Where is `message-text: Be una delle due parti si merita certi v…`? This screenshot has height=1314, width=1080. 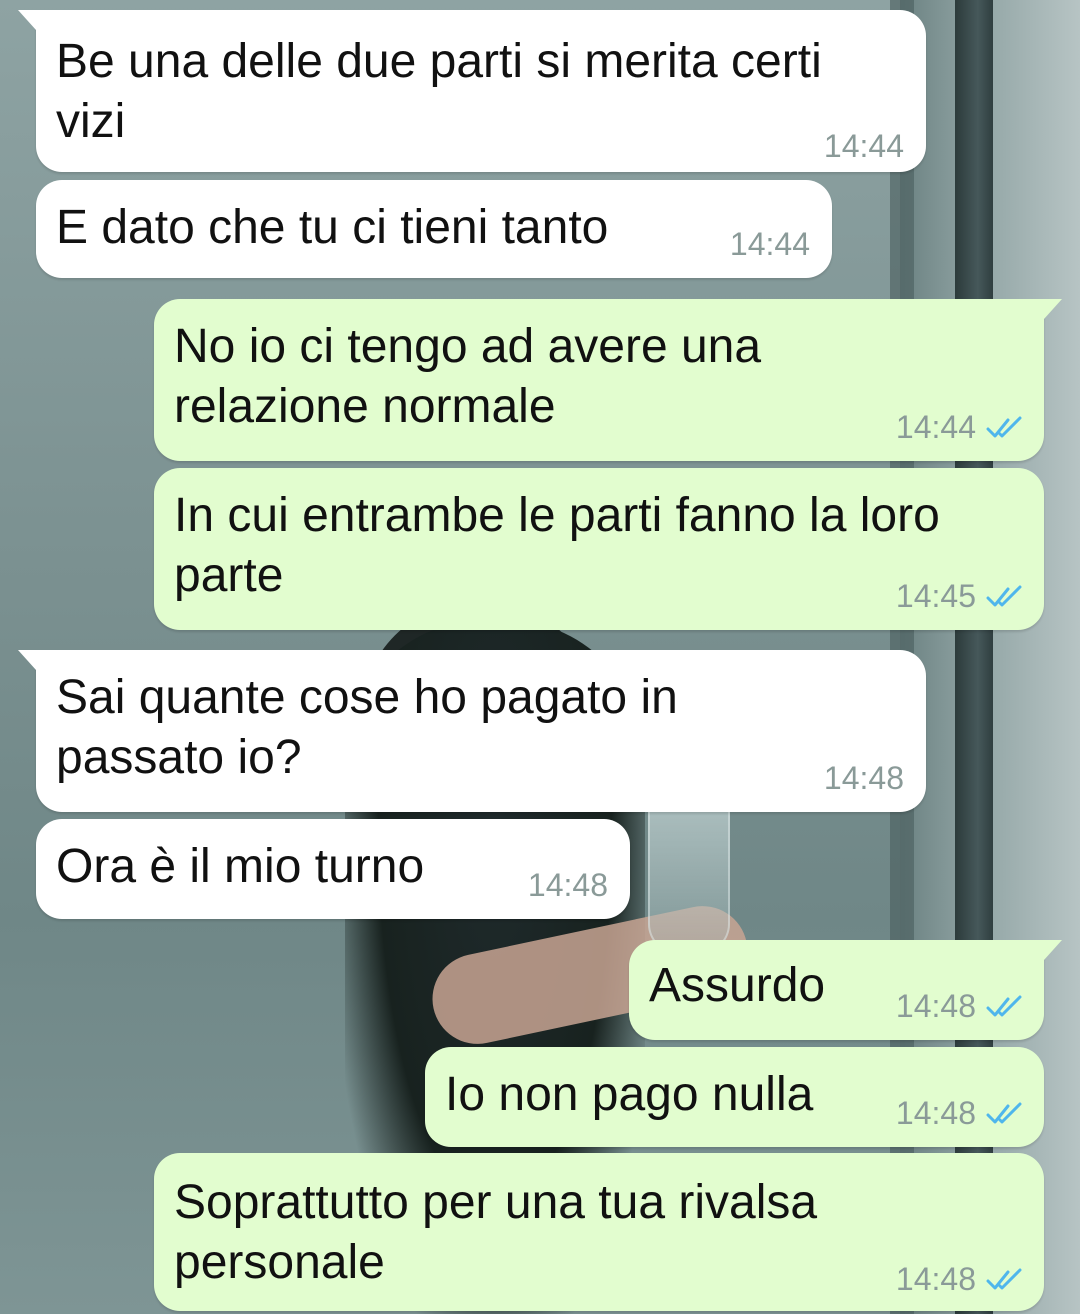
message-text: Be una delle due parti si merita certi v… is located at coordinates (439, 91).